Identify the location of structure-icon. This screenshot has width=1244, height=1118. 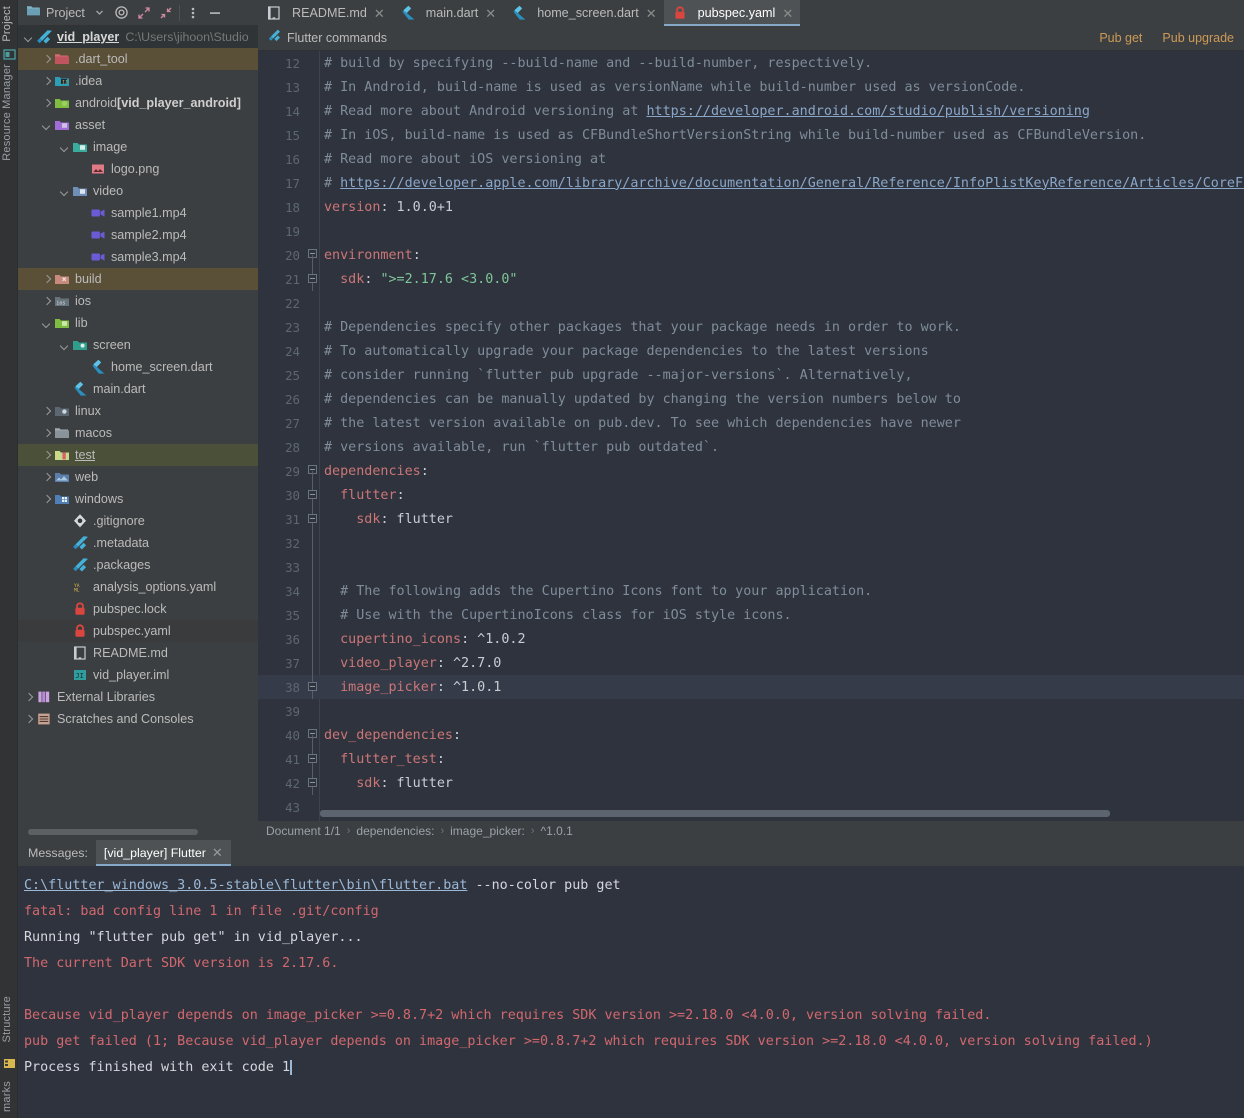
(9, 1063).